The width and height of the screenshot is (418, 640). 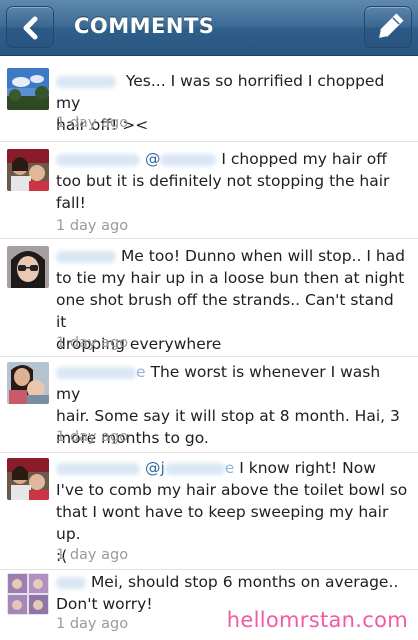 What do you see at coordinates (263, 256) in the screenshot?
I see `comment-line: Me too! Dunno when will stop.. I had` at bounding box center [263, 256].